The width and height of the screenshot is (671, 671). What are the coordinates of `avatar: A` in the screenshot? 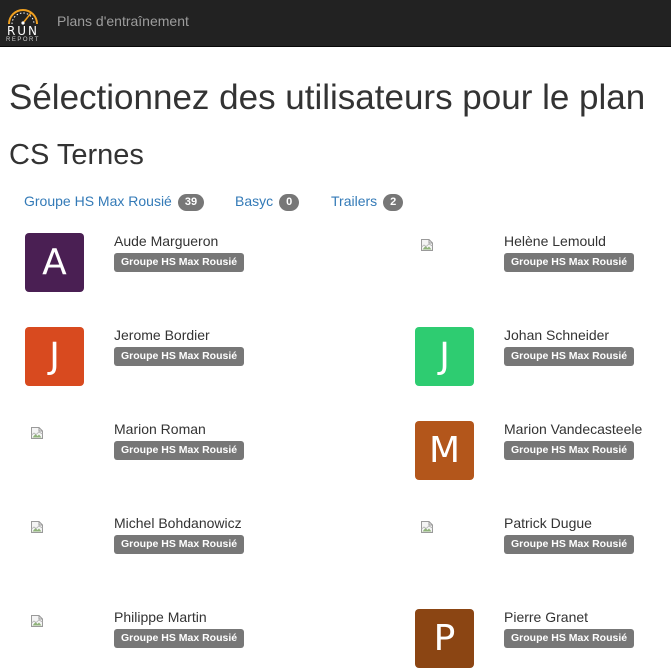 It's located at (54, 262).